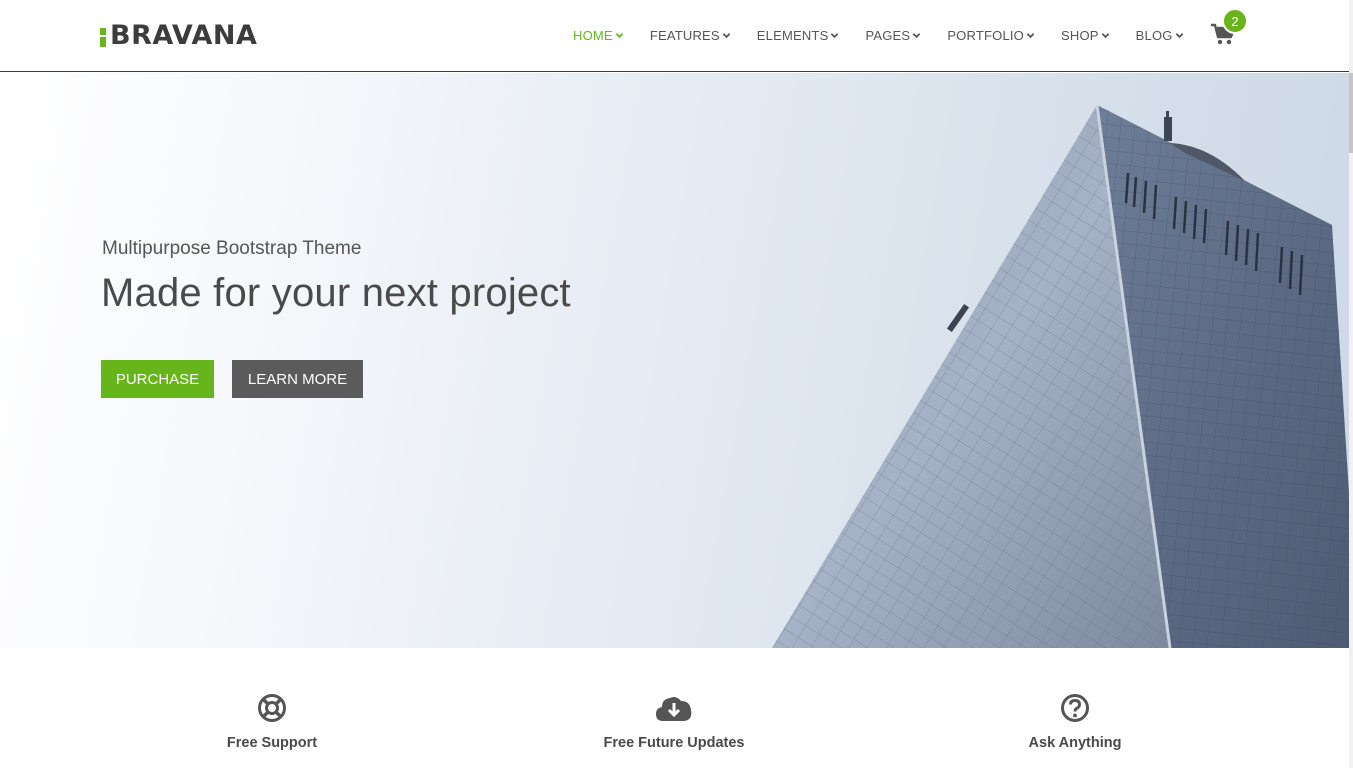  I want to click on feature-ask-anything: Ask Anything, so click(1075, 722).